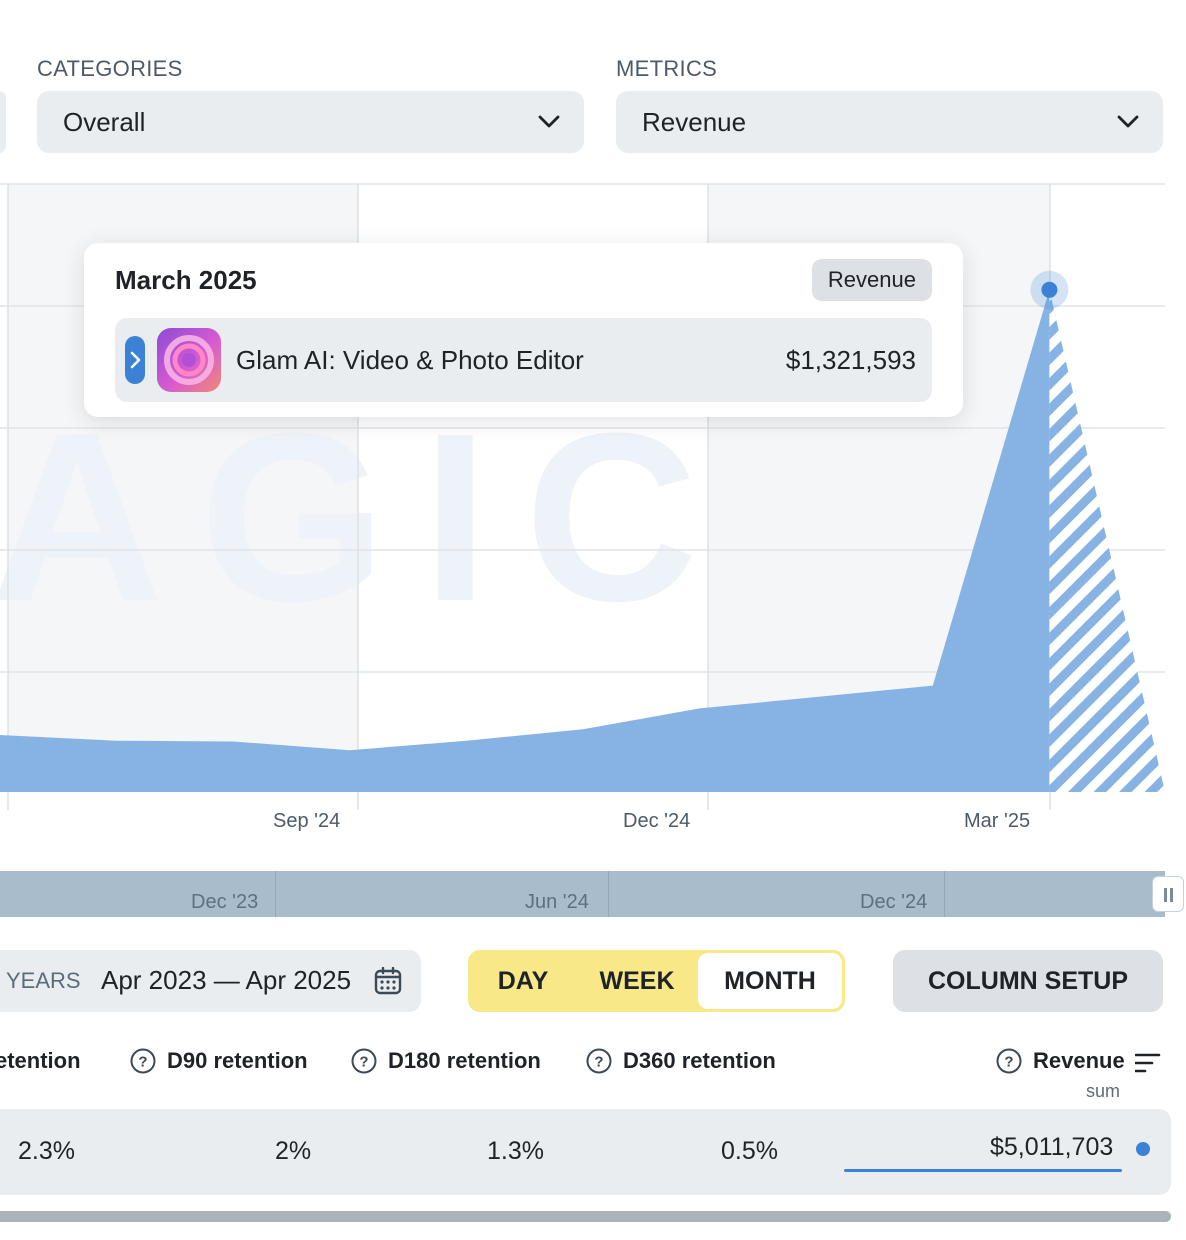  Describe the element at coordinates (667, 68) in the screenshot. I see `metrics-label: METRICS` at that location.